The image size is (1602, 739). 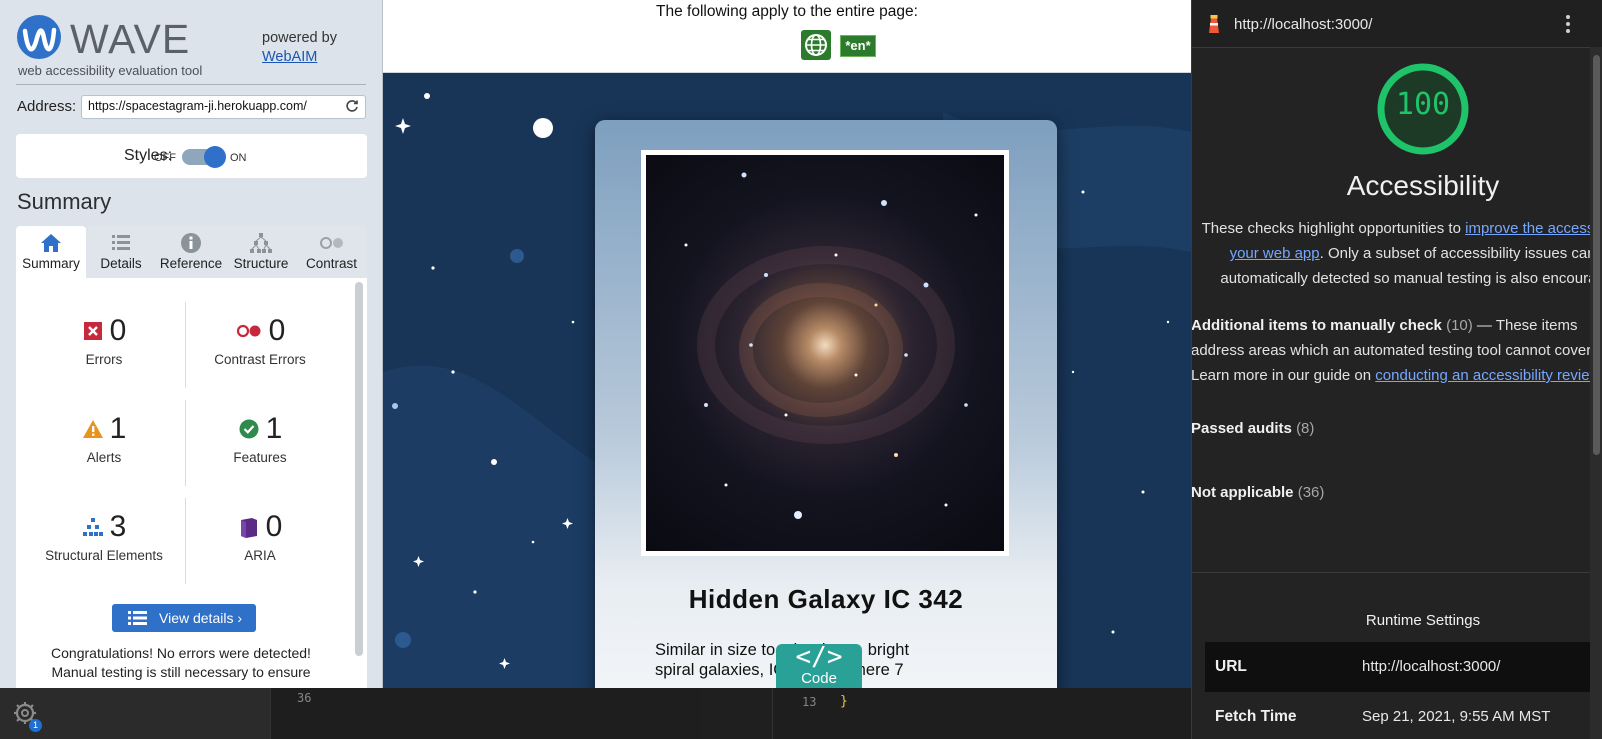 What do you see at coordinates (304, 698) in the screenshot?
I see `line-number: 36` at bounding box center [304, 698].